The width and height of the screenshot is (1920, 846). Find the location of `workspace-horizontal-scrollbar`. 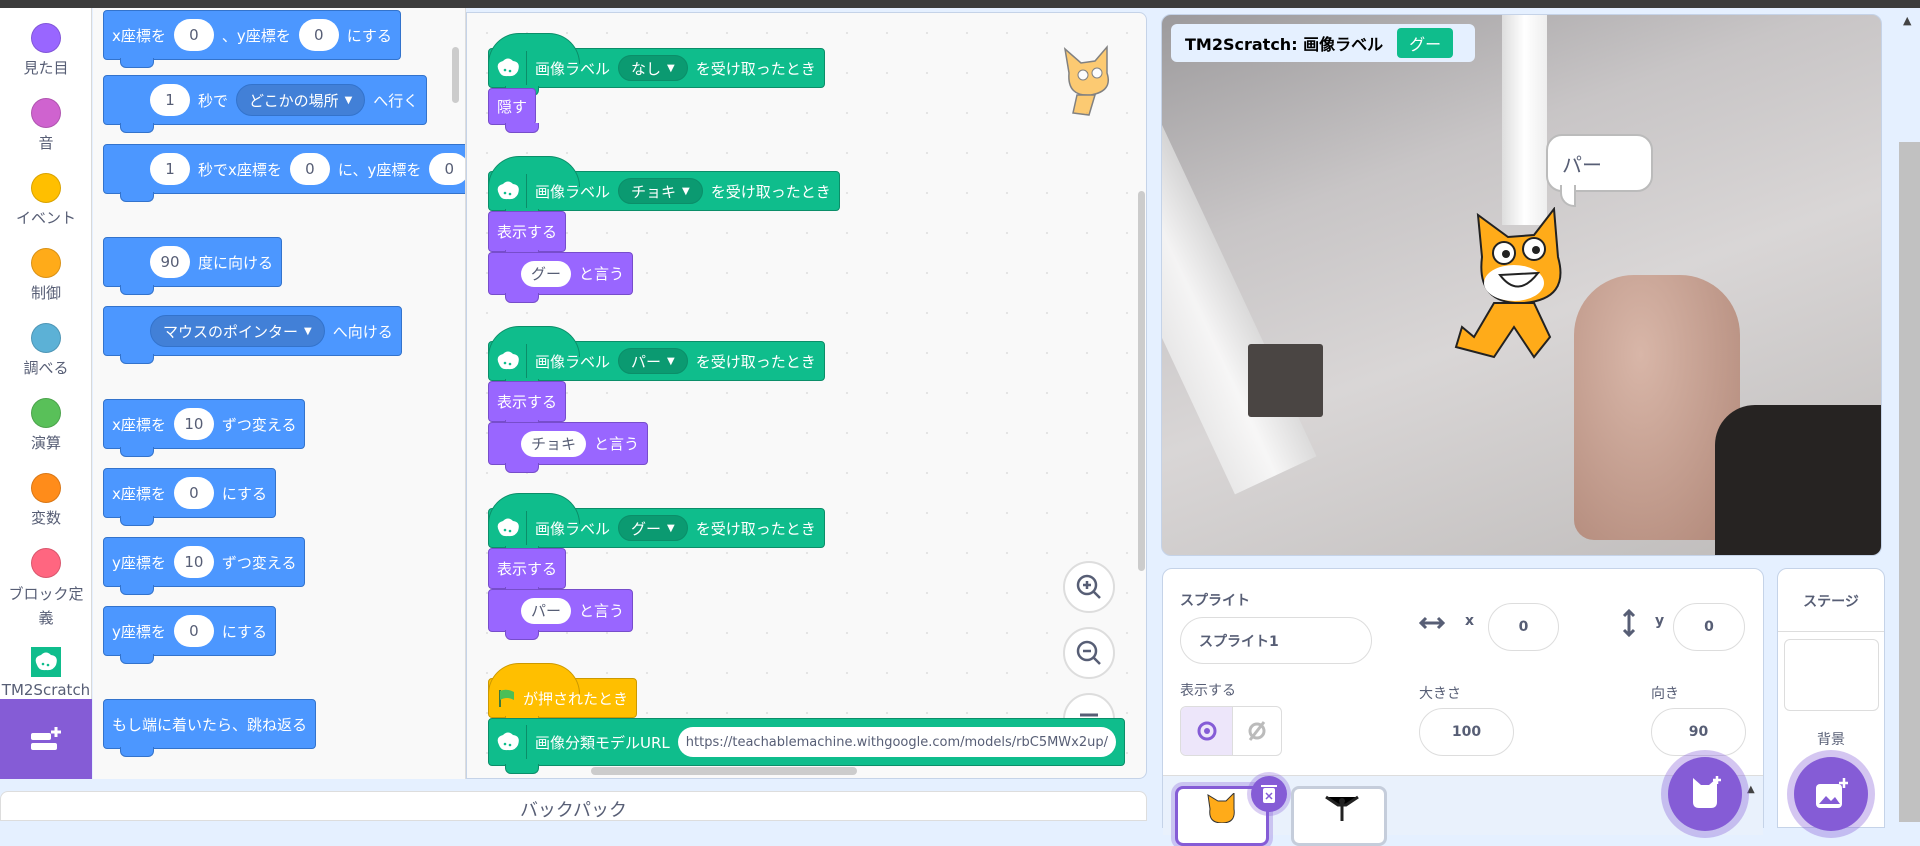

workspace-horizontal-scrollbar is located at coordinates (724, 771).